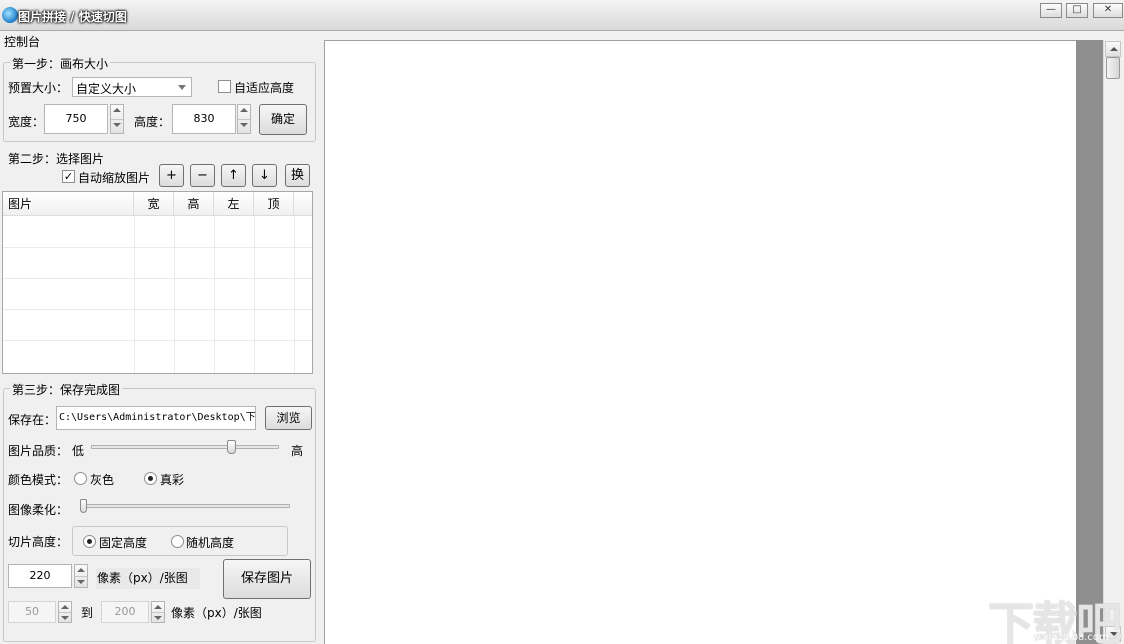  What do you see at coordinates (152, 122) in the screenshot?
I see `height-label: 高度：` at bounding box center [152, 122].